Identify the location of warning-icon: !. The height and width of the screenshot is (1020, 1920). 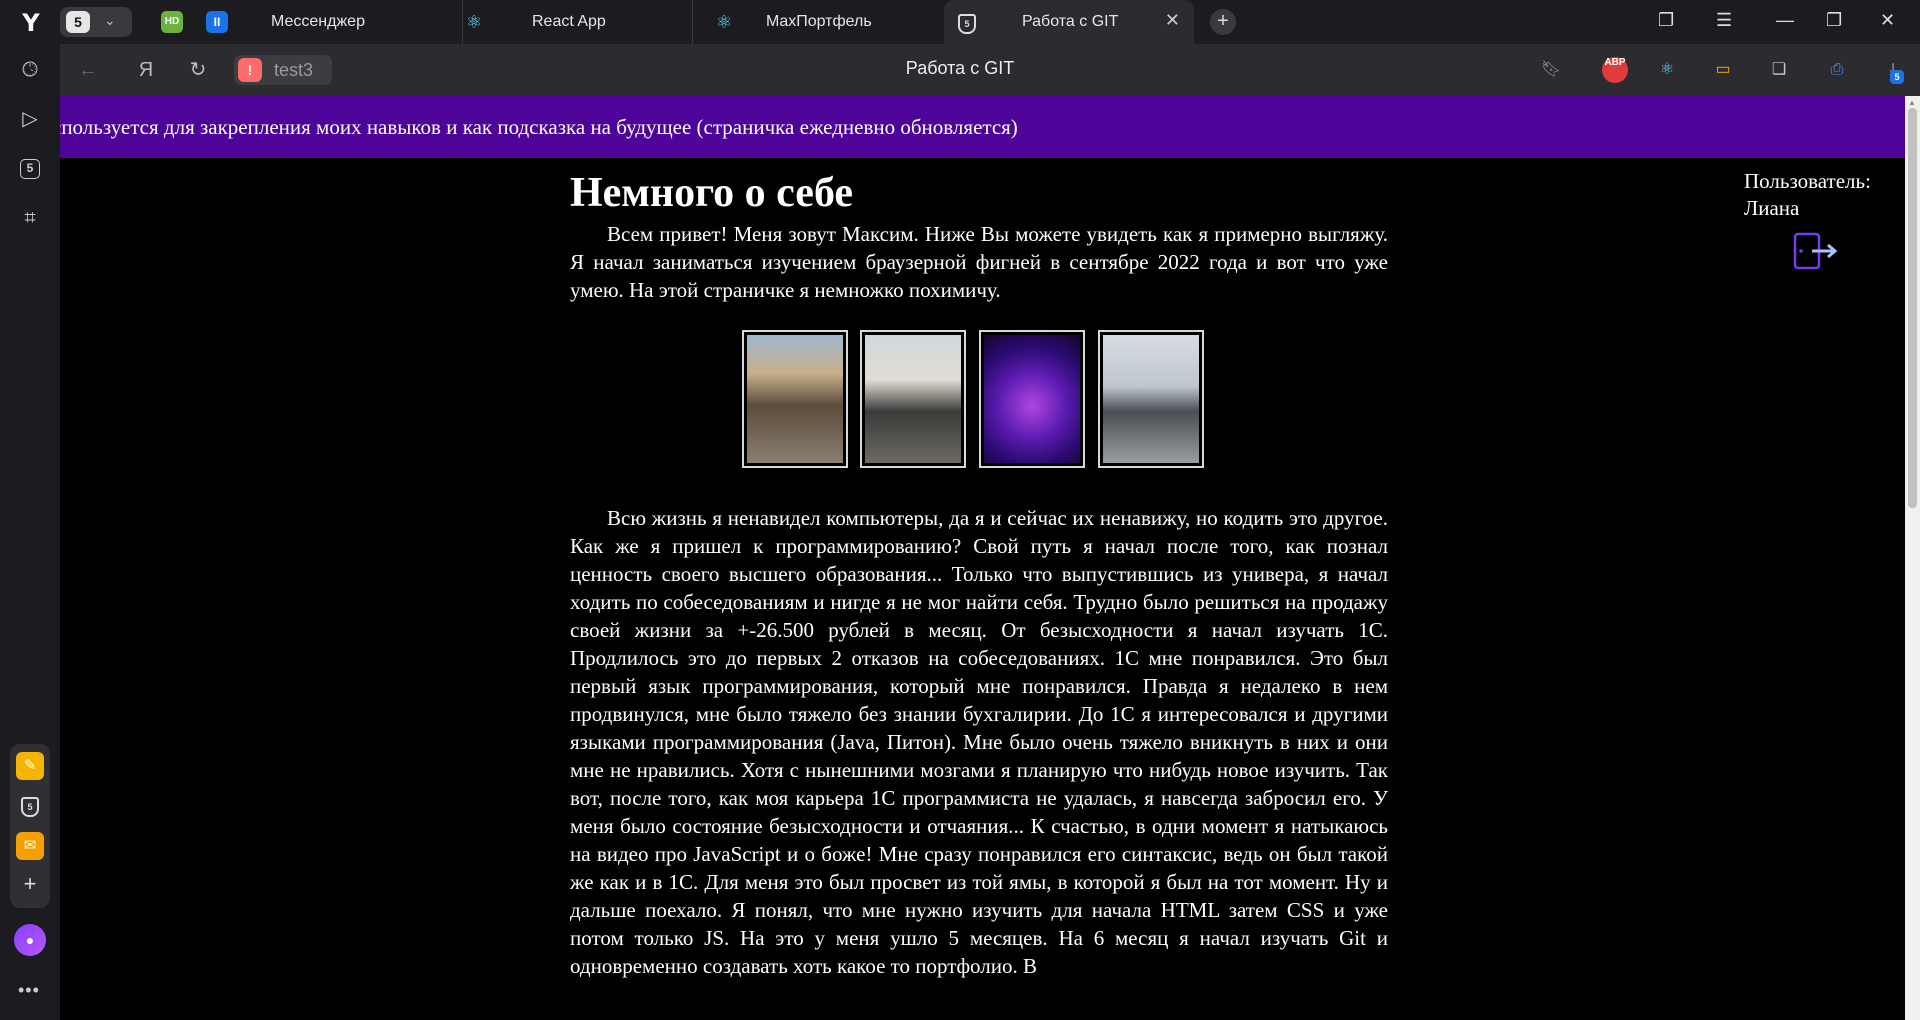
(250, 70).